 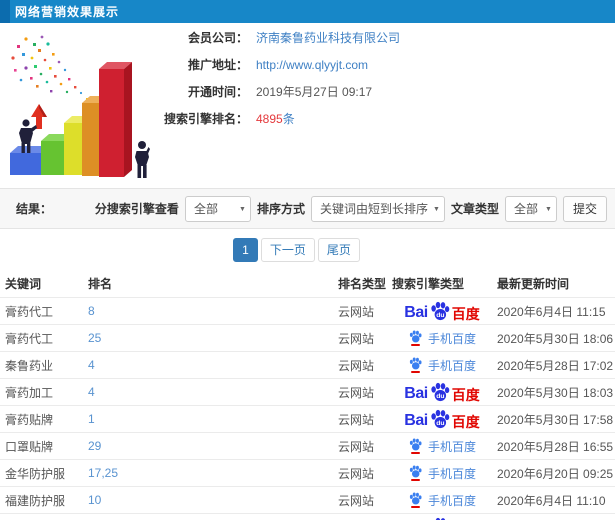 I want to click on sort-label: 排序方式, so click(x=280, y=209).